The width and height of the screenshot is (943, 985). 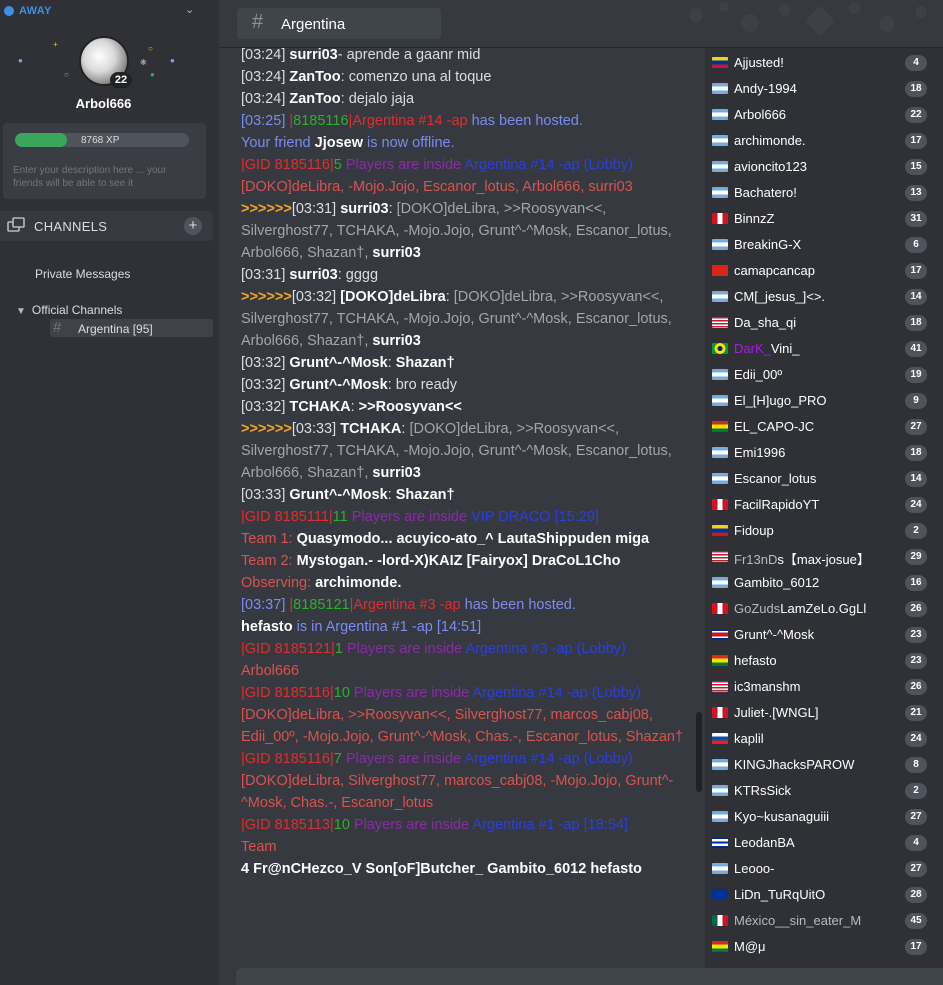 What do you see at coordinates (103, 103) in the screenshot?
I see `profile-username: Arbol666` at bounding box center [103, 103].